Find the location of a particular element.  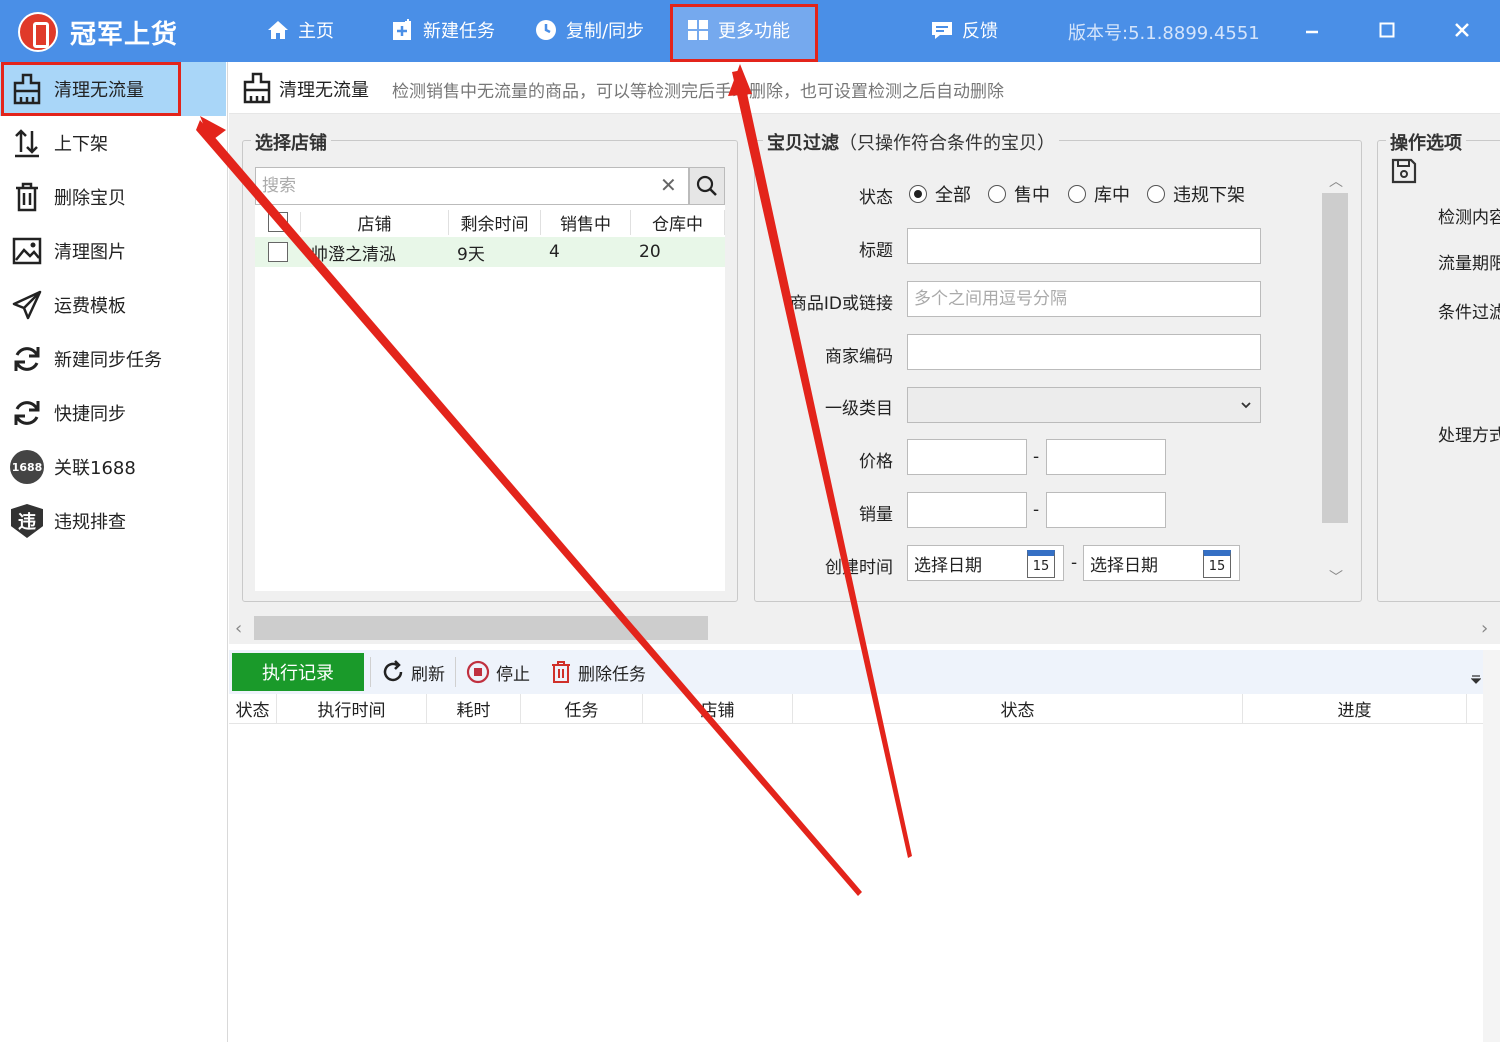

date-placeholder: 选择日期 is located at coordinates (948, 565).